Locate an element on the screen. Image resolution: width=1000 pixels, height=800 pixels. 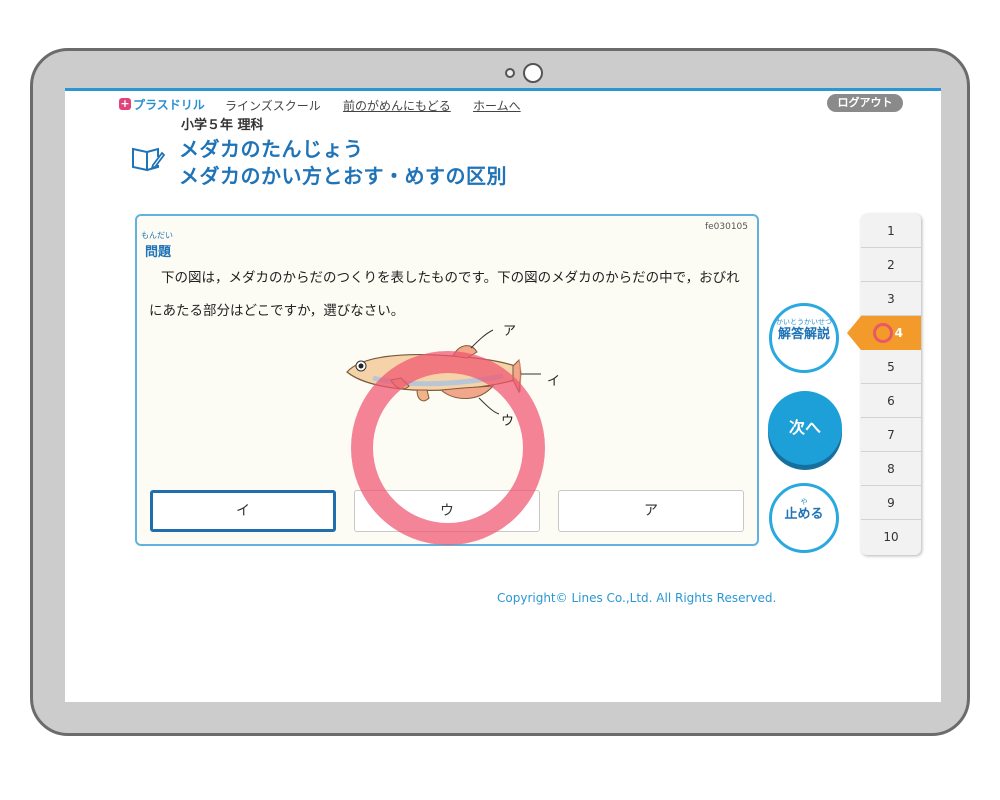
stop-button: や 止める is located at coordinates (804, 518).